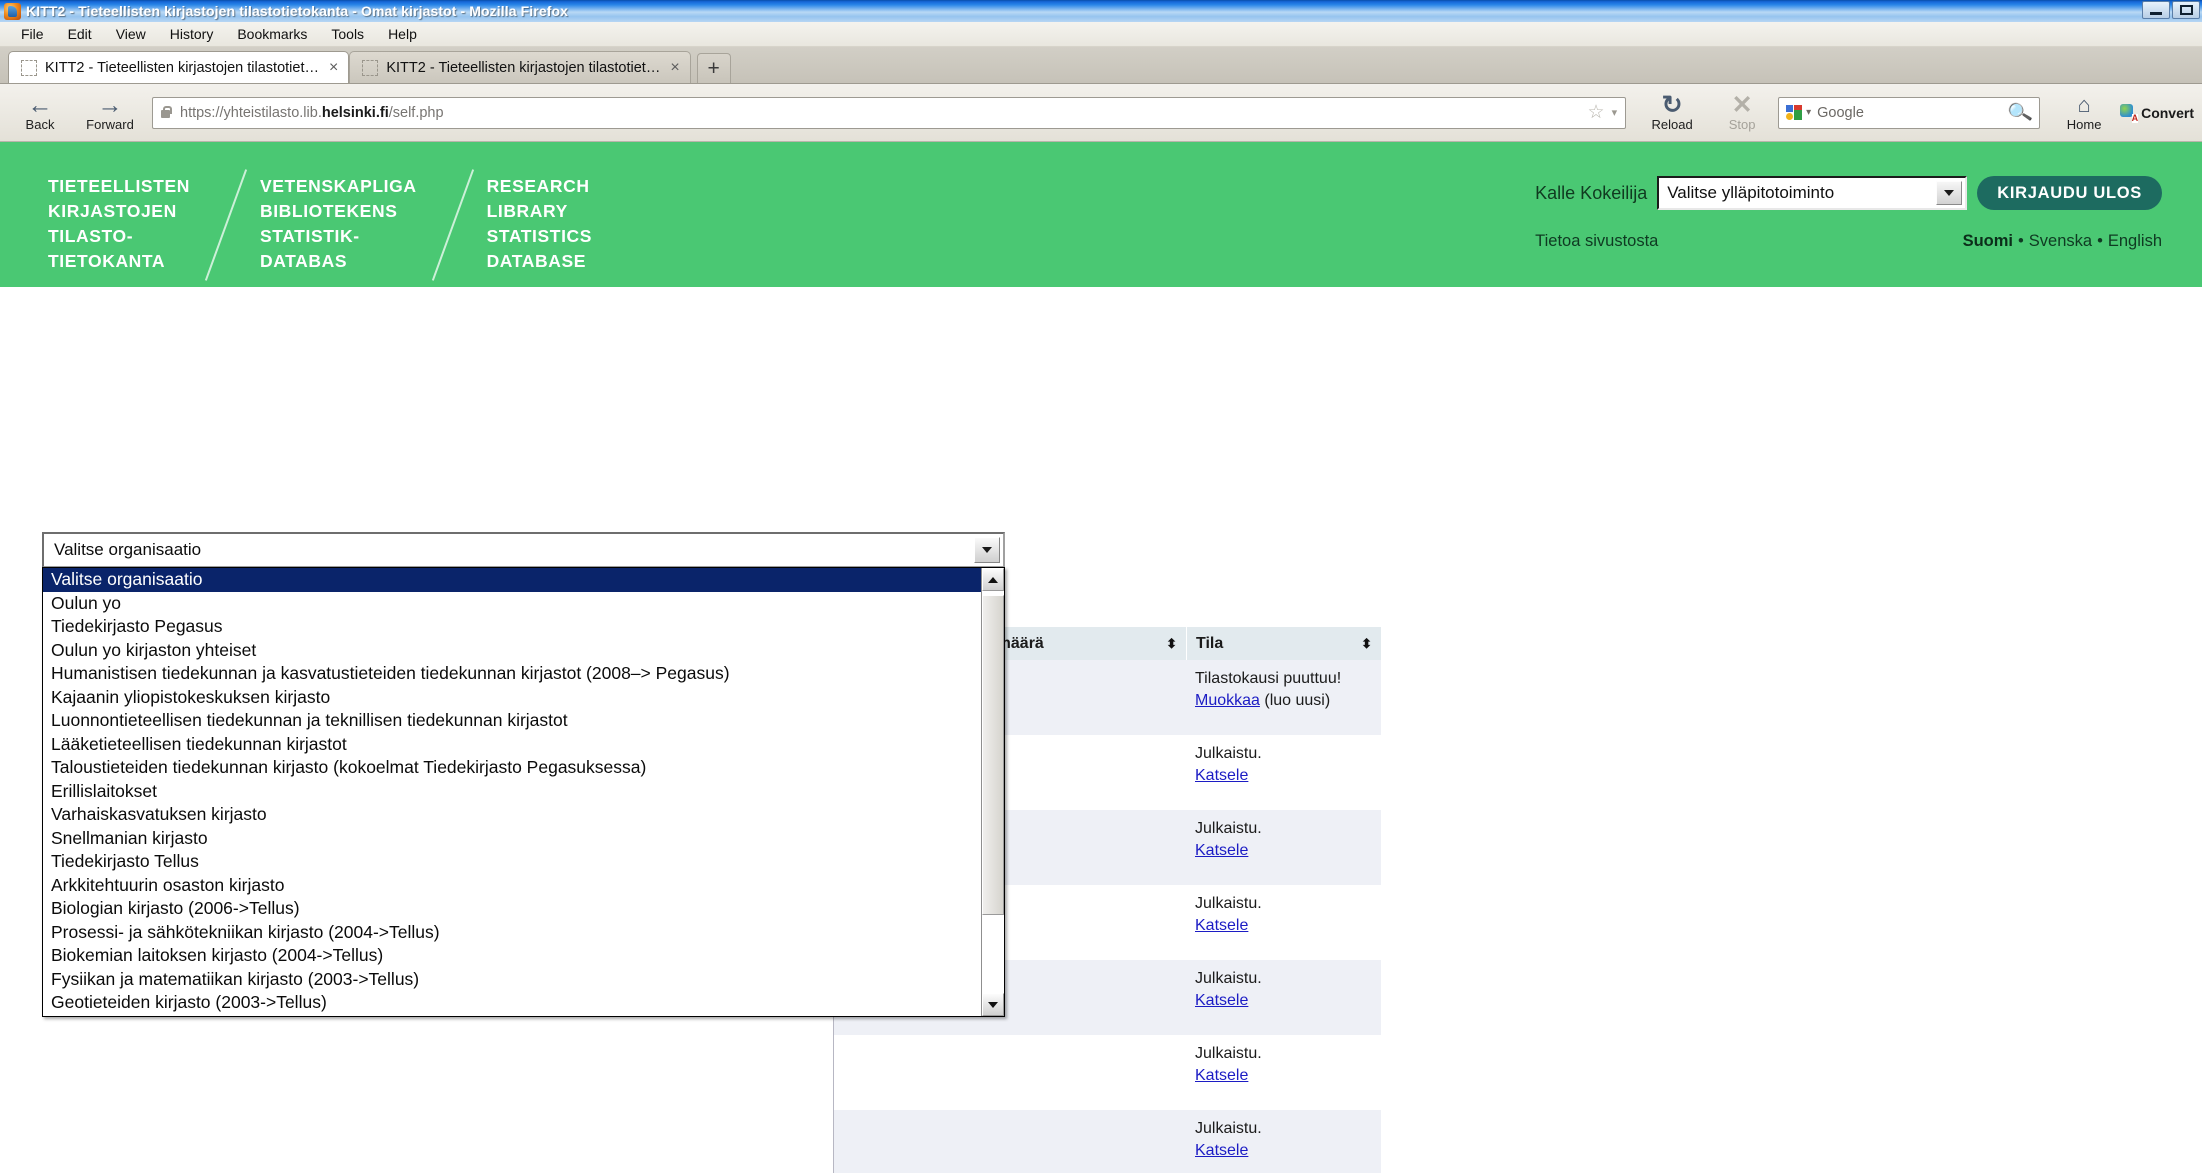 This screenshot has height=1173, width=2202. What do you see at coordinates (40, 113) in the screenshot?
I see `back-button: ← Back` at bounding box center [40, 113].